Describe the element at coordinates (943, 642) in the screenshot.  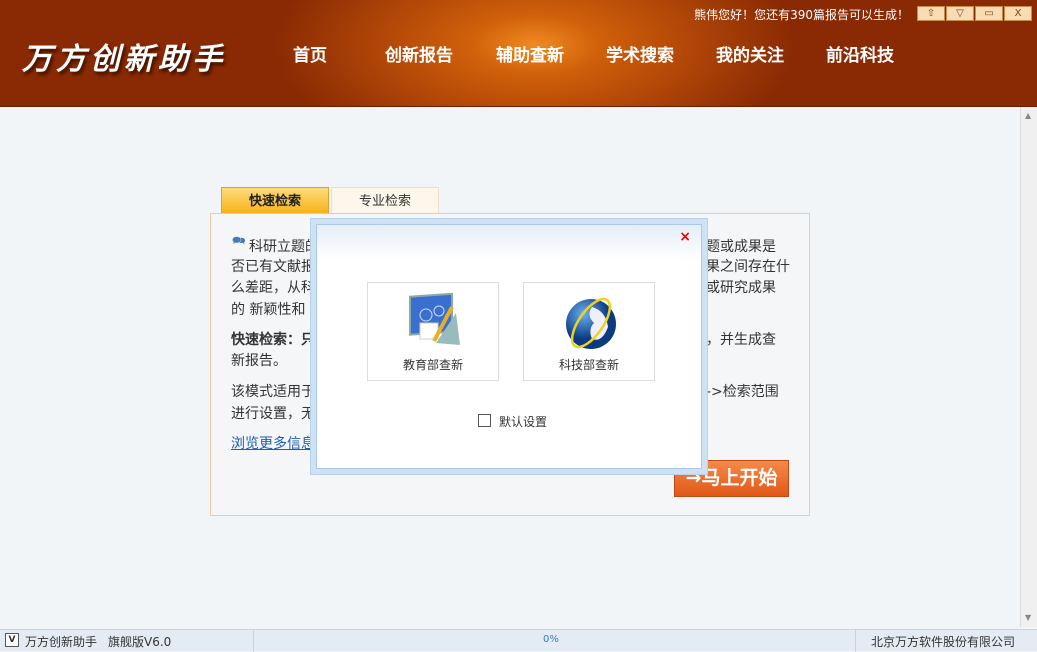
I see `company-name: 北京万方软件股份有限公司` at that location.